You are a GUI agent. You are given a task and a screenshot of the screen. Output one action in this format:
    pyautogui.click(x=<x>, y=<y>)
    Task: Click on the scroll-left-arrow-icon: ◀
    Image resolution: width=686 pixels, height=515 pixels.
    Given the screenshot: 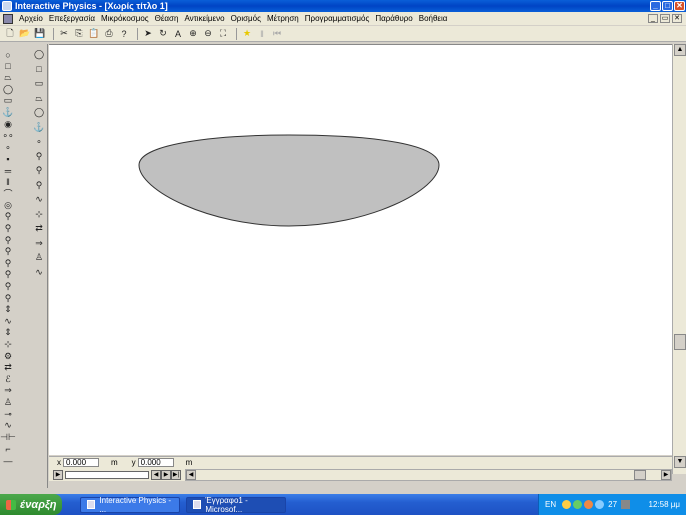 What is the action you would take?
    pyautogui.click(x=191, y=474)
    